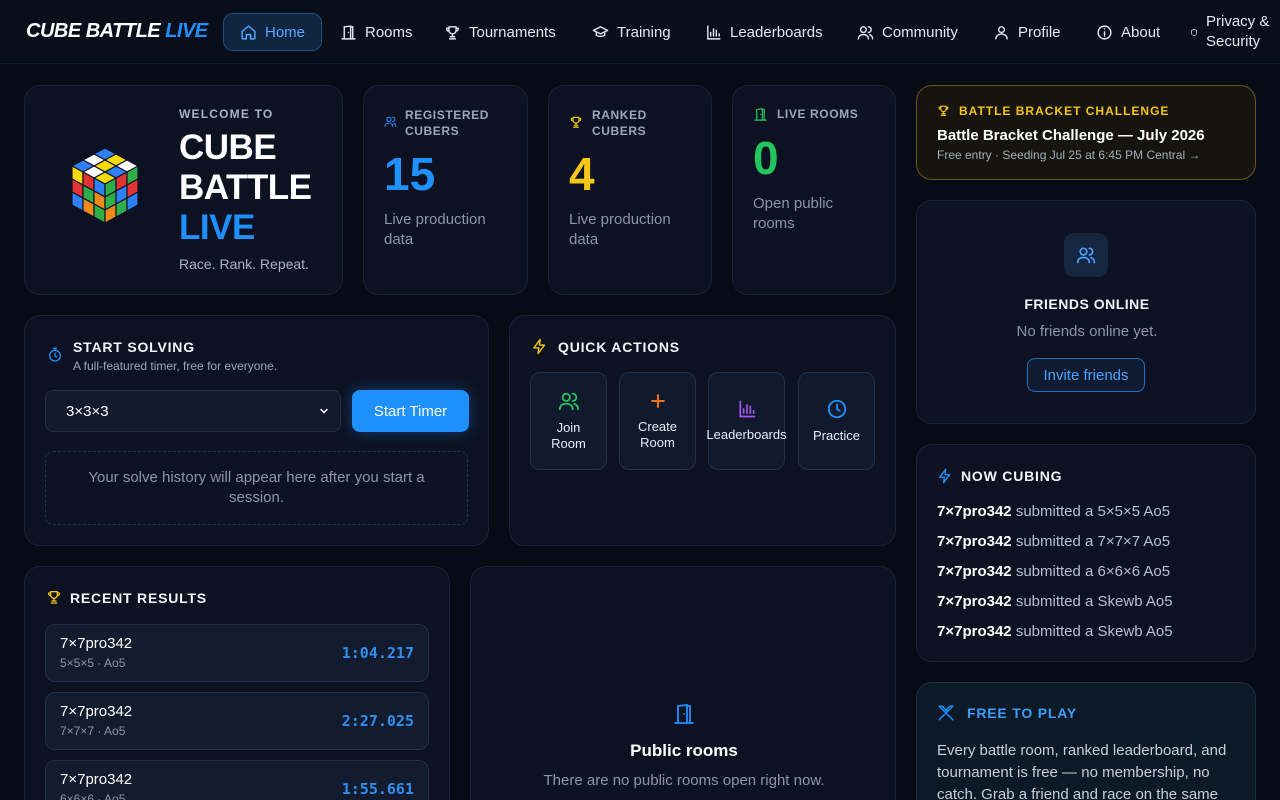 This screenshot has width=1280, height=800. What do you see at coordinates (410, 411) in the screenshot?
I see `start-timer-button: Start Timer` at bounding box center [410, 411].